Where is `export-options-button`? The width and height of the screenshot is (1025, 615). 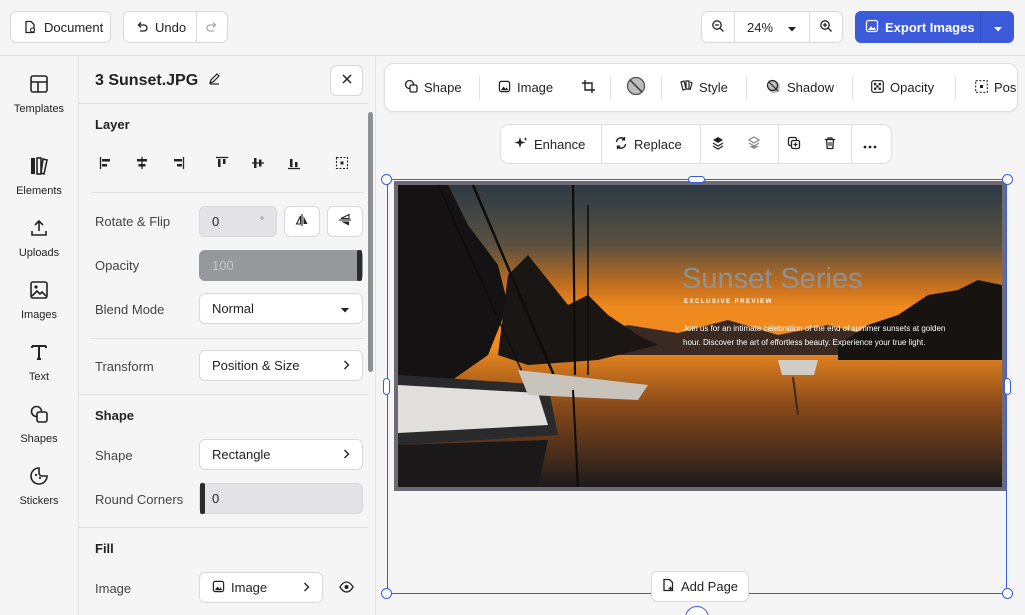 export-options-button is located at coordinates (997, 27).